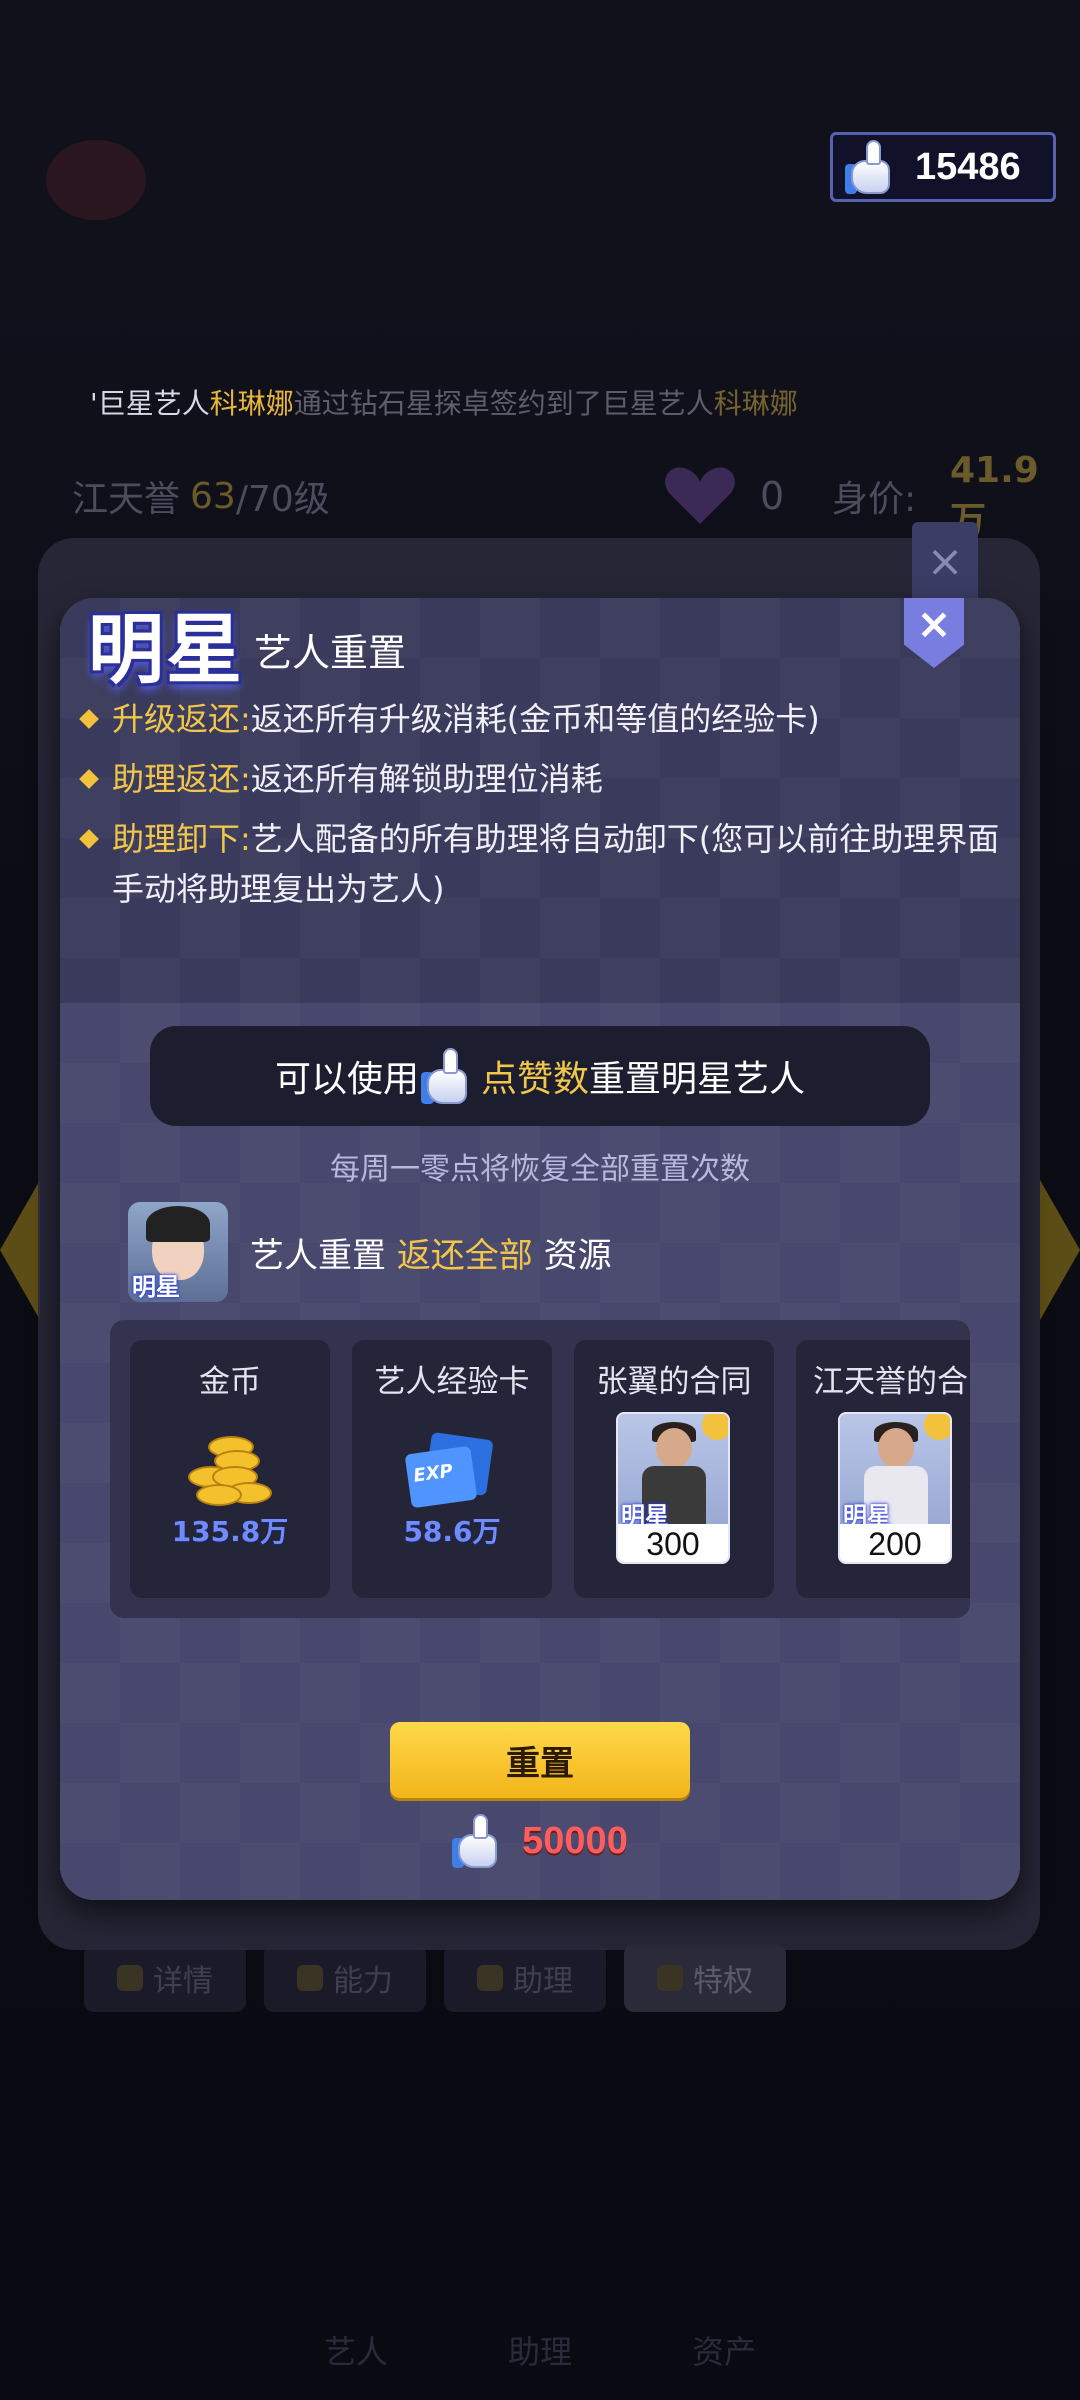  What do you see at coordinates (540, 1760) in the screenshot?
I see `reset-button: 重置` at bounding box center [540, 1760].